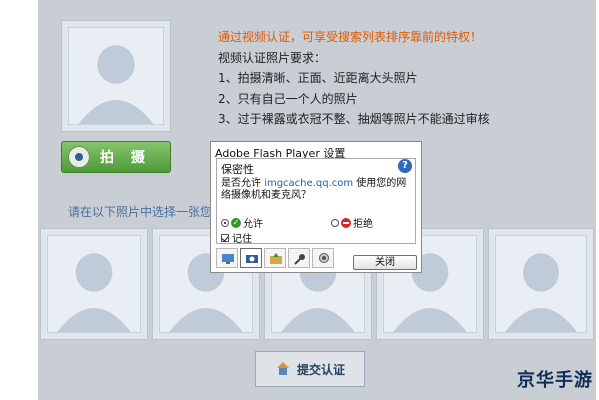 This screenshot has height=400, width=599. What do you see at coordinates (243, 183) in the screenshot?
I see `message-prefix: 是否允许` at bounding box center [243, 183].